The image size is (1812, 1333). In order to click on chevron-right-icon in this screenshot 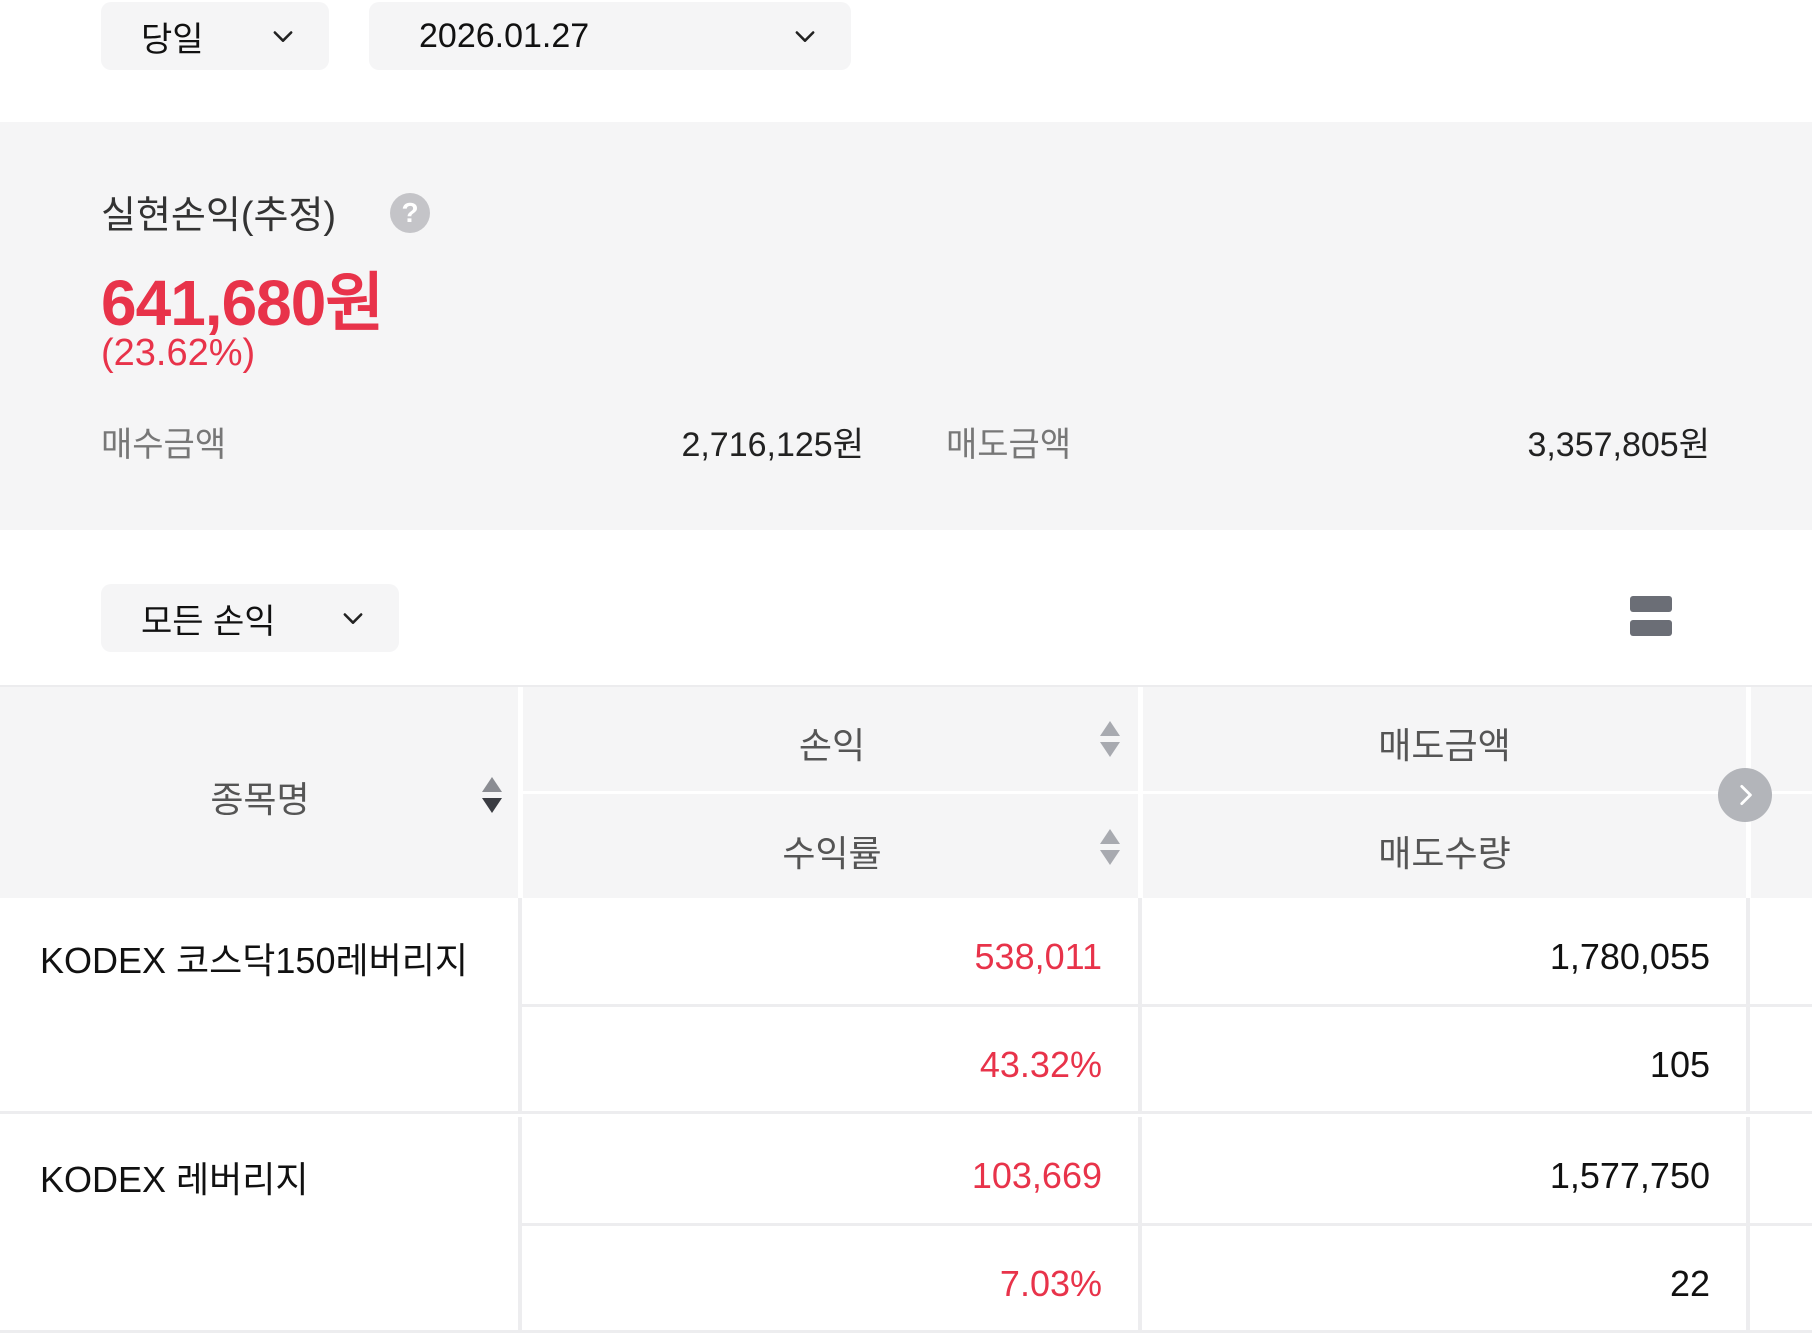, I will do `click(1746, 795)`.